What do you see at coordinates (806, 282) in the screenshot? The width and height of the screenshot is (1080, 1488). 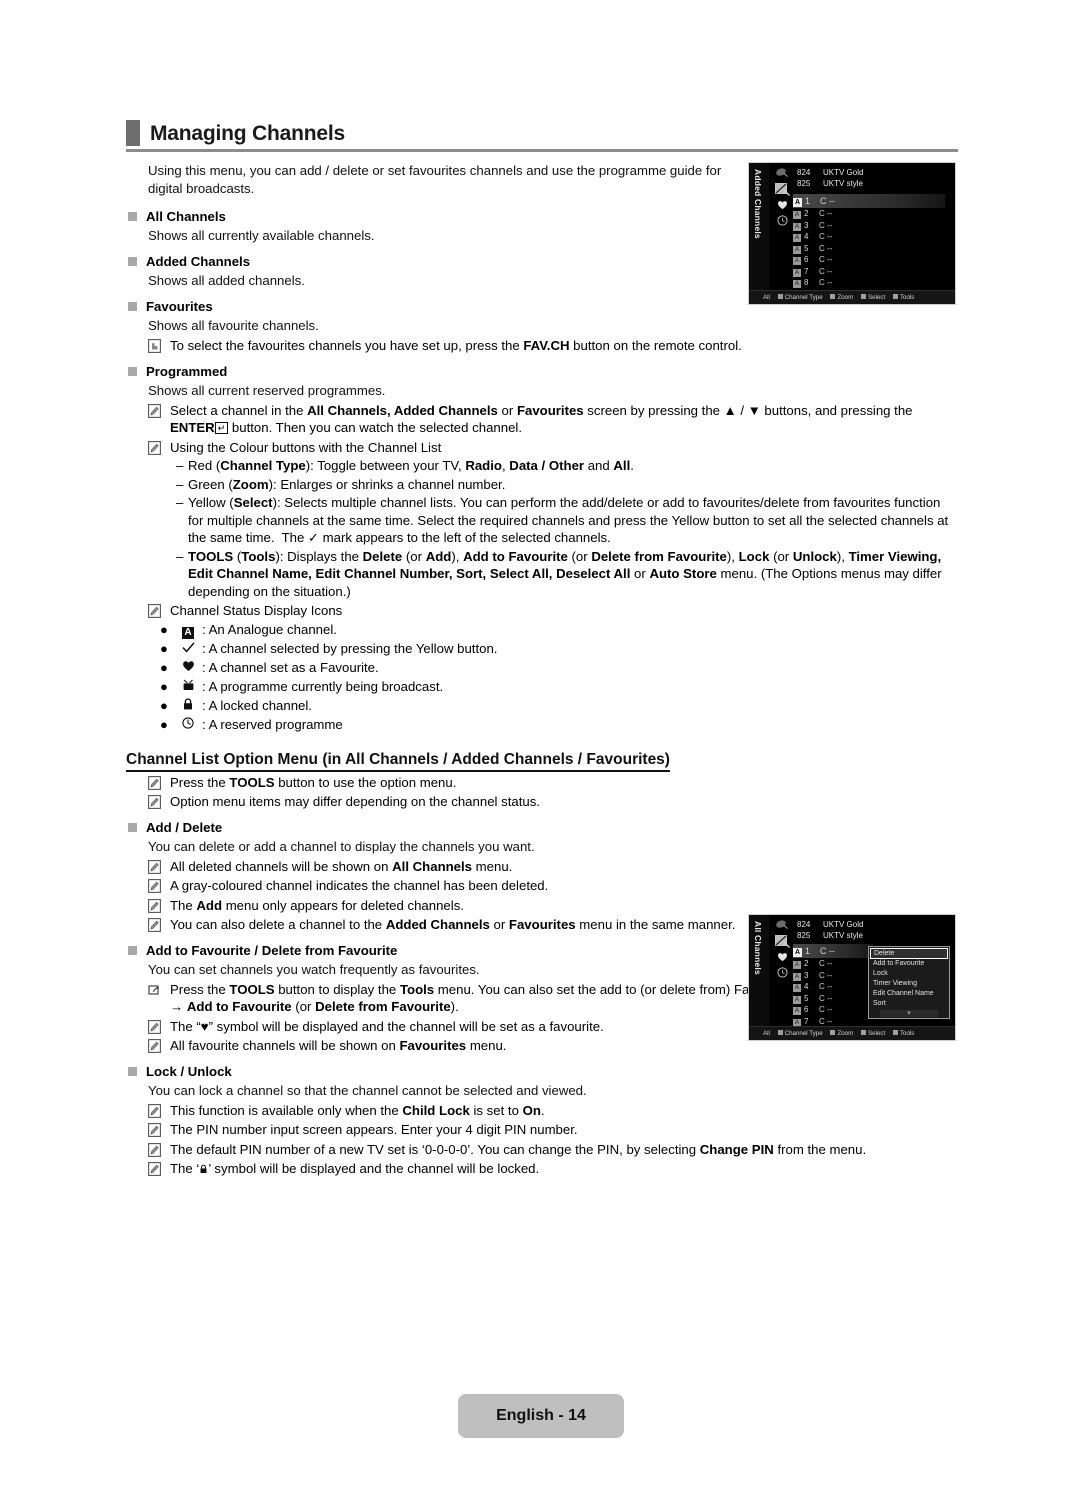 I see `tv-channel-number: 8` at bounding box center [806, 282].